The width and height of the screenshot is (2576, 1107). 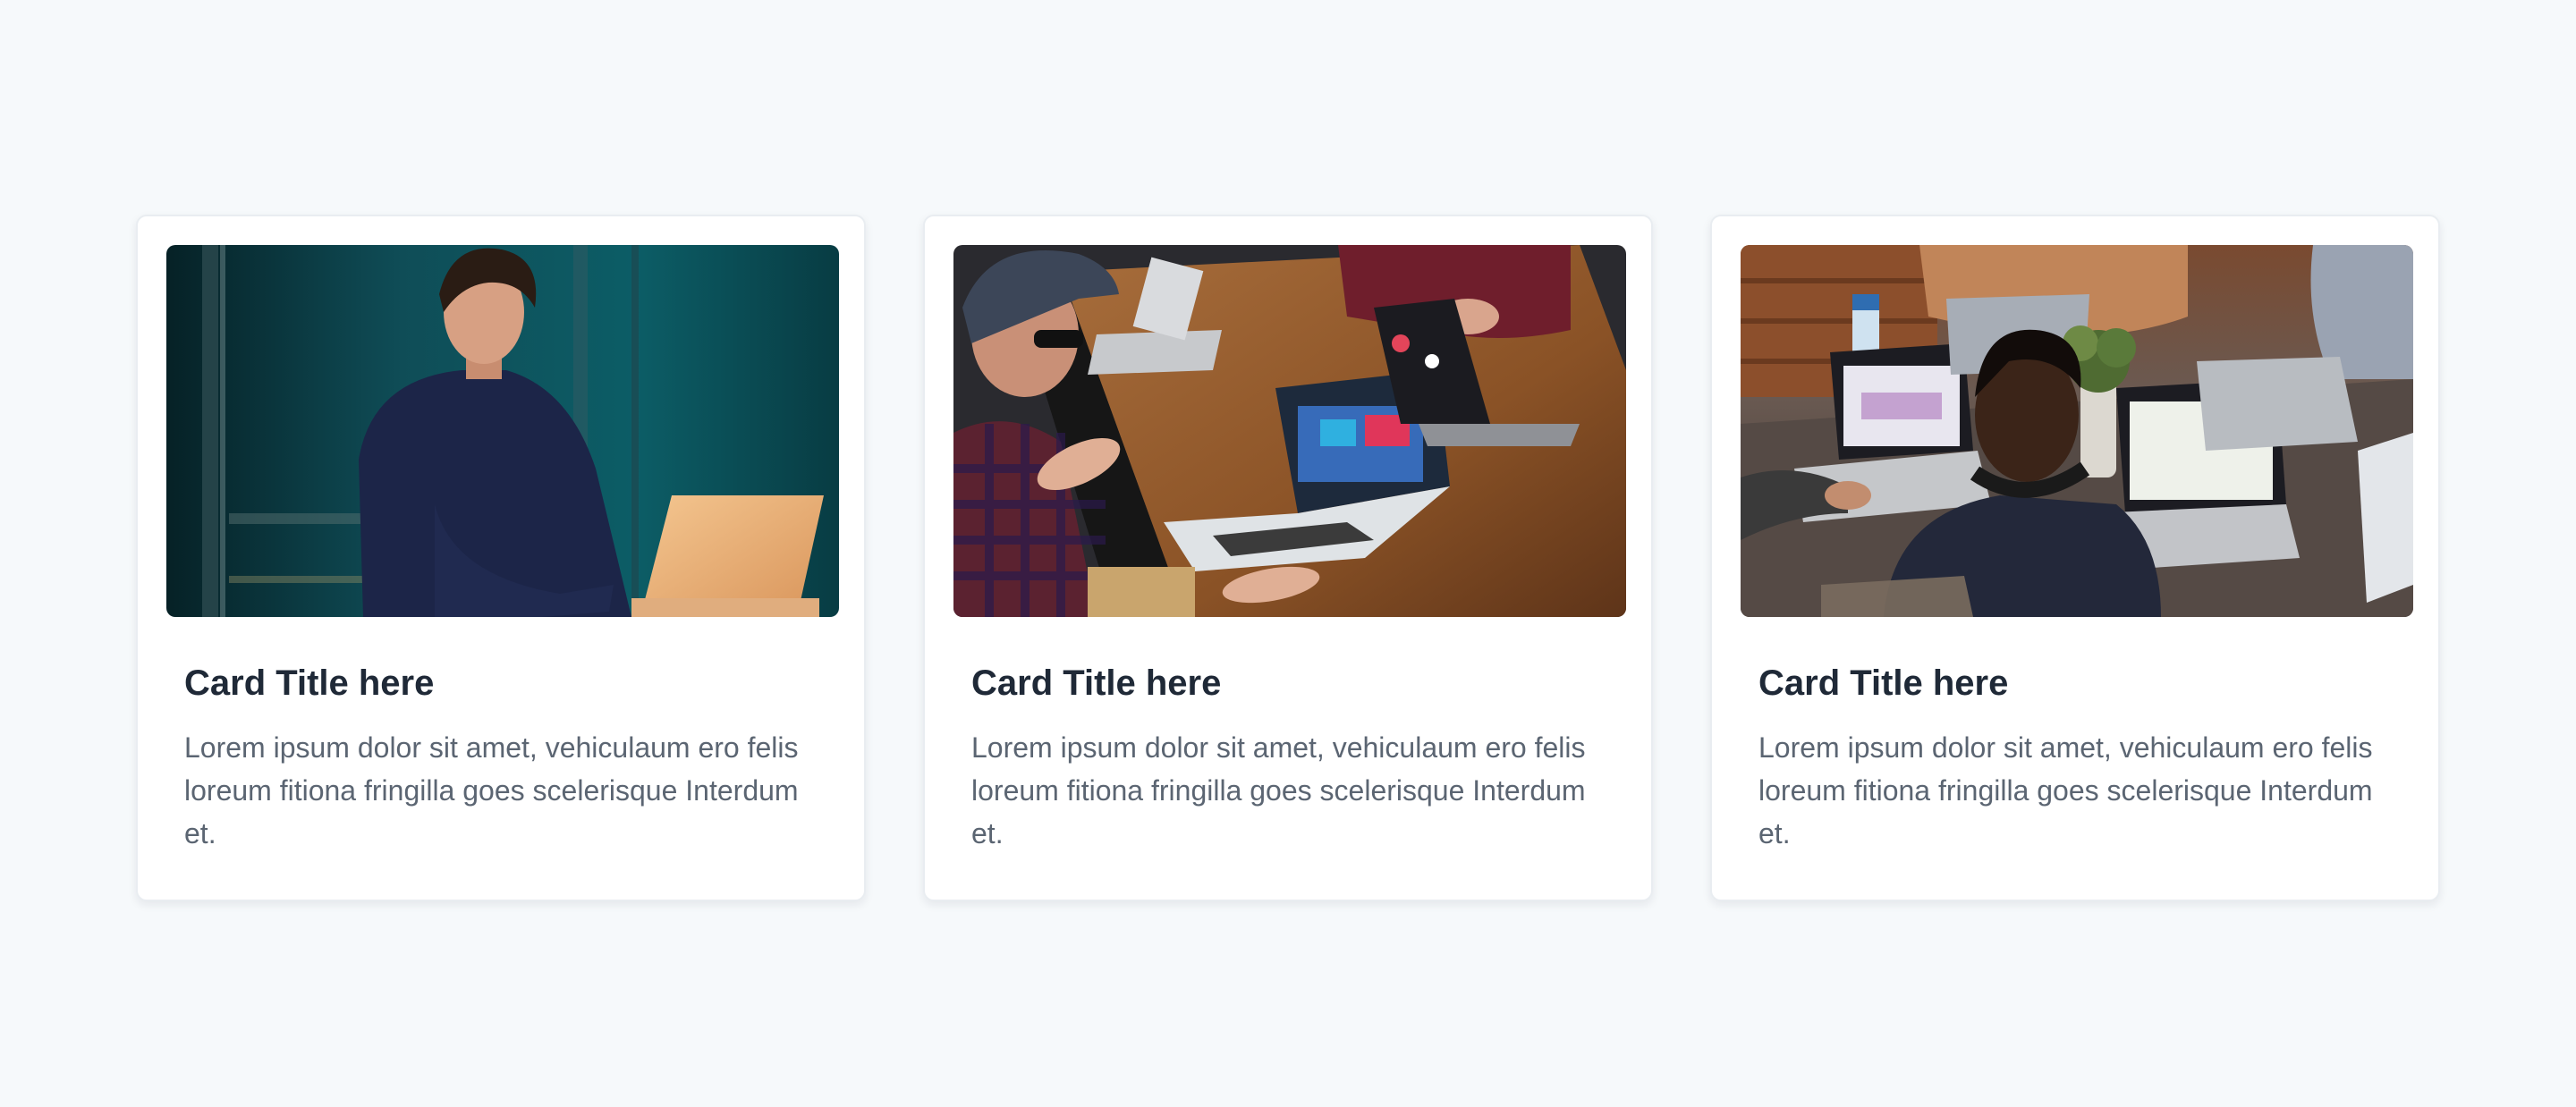 I want to click on coworking-photo, so click(x=2077, y=431).